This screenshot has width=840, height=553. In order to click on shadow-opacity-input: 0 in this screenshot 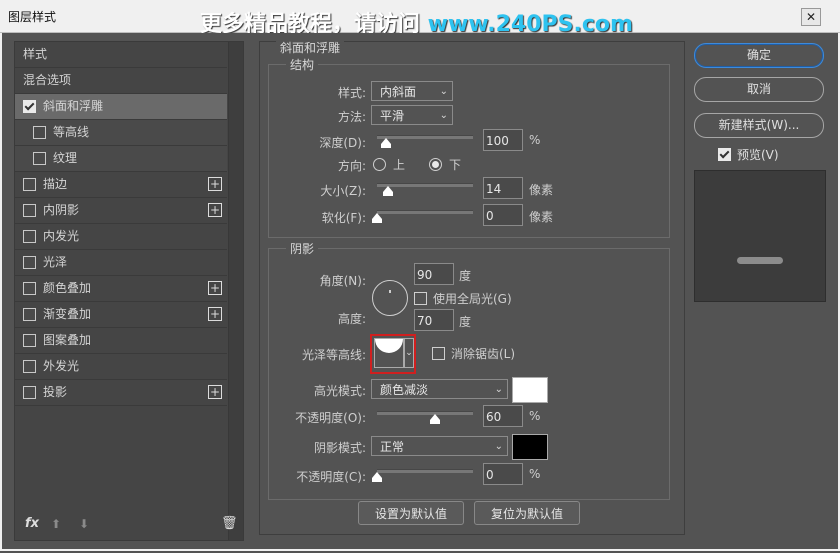, I will do `click(503, 474)`.